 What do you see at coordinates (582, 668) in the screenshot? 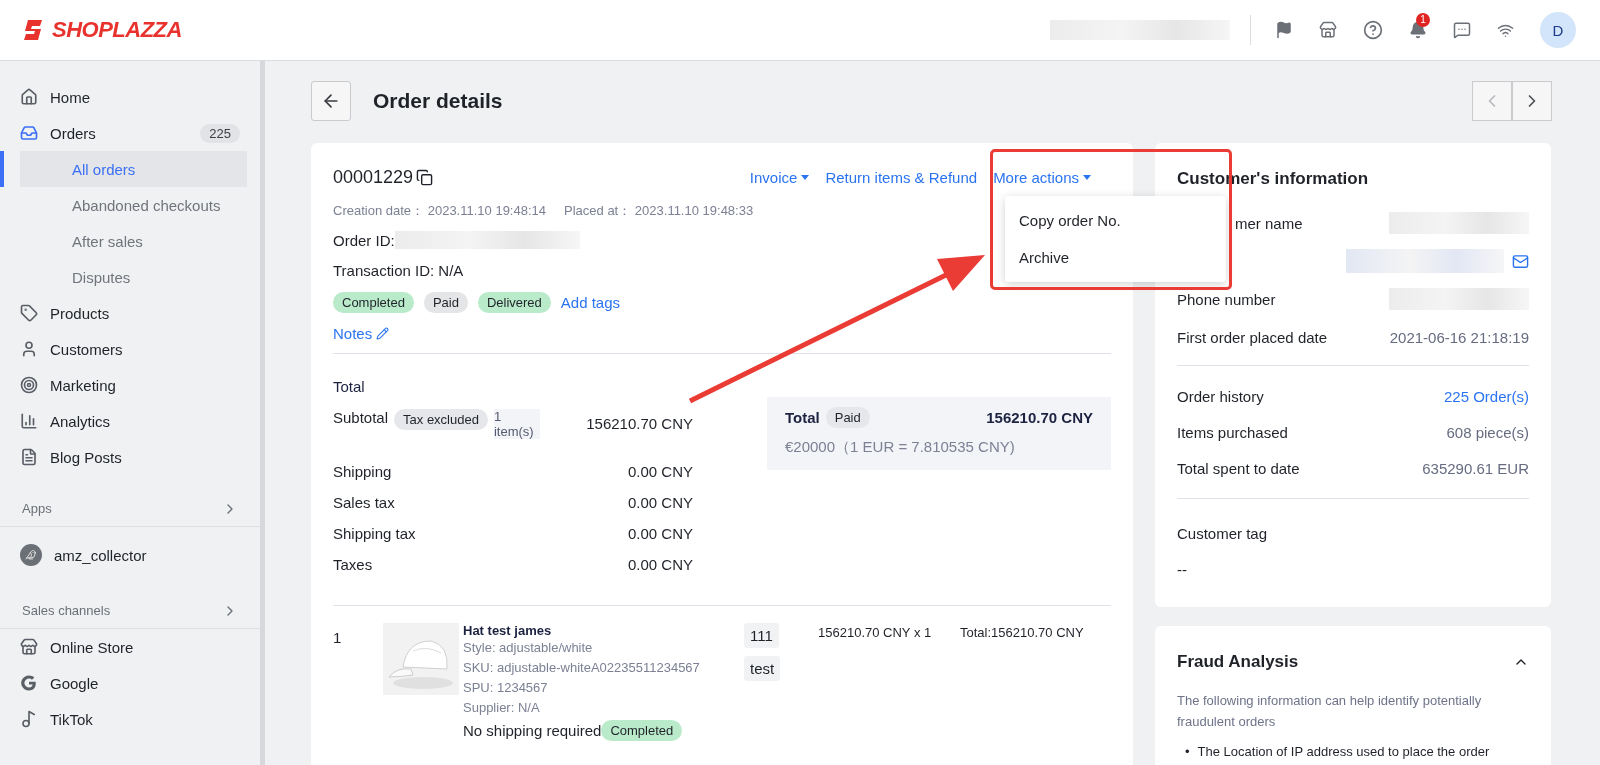
I see `product-detail: SKU: adjustable-whiteA02235511234567` at bounding box center [582, 668].